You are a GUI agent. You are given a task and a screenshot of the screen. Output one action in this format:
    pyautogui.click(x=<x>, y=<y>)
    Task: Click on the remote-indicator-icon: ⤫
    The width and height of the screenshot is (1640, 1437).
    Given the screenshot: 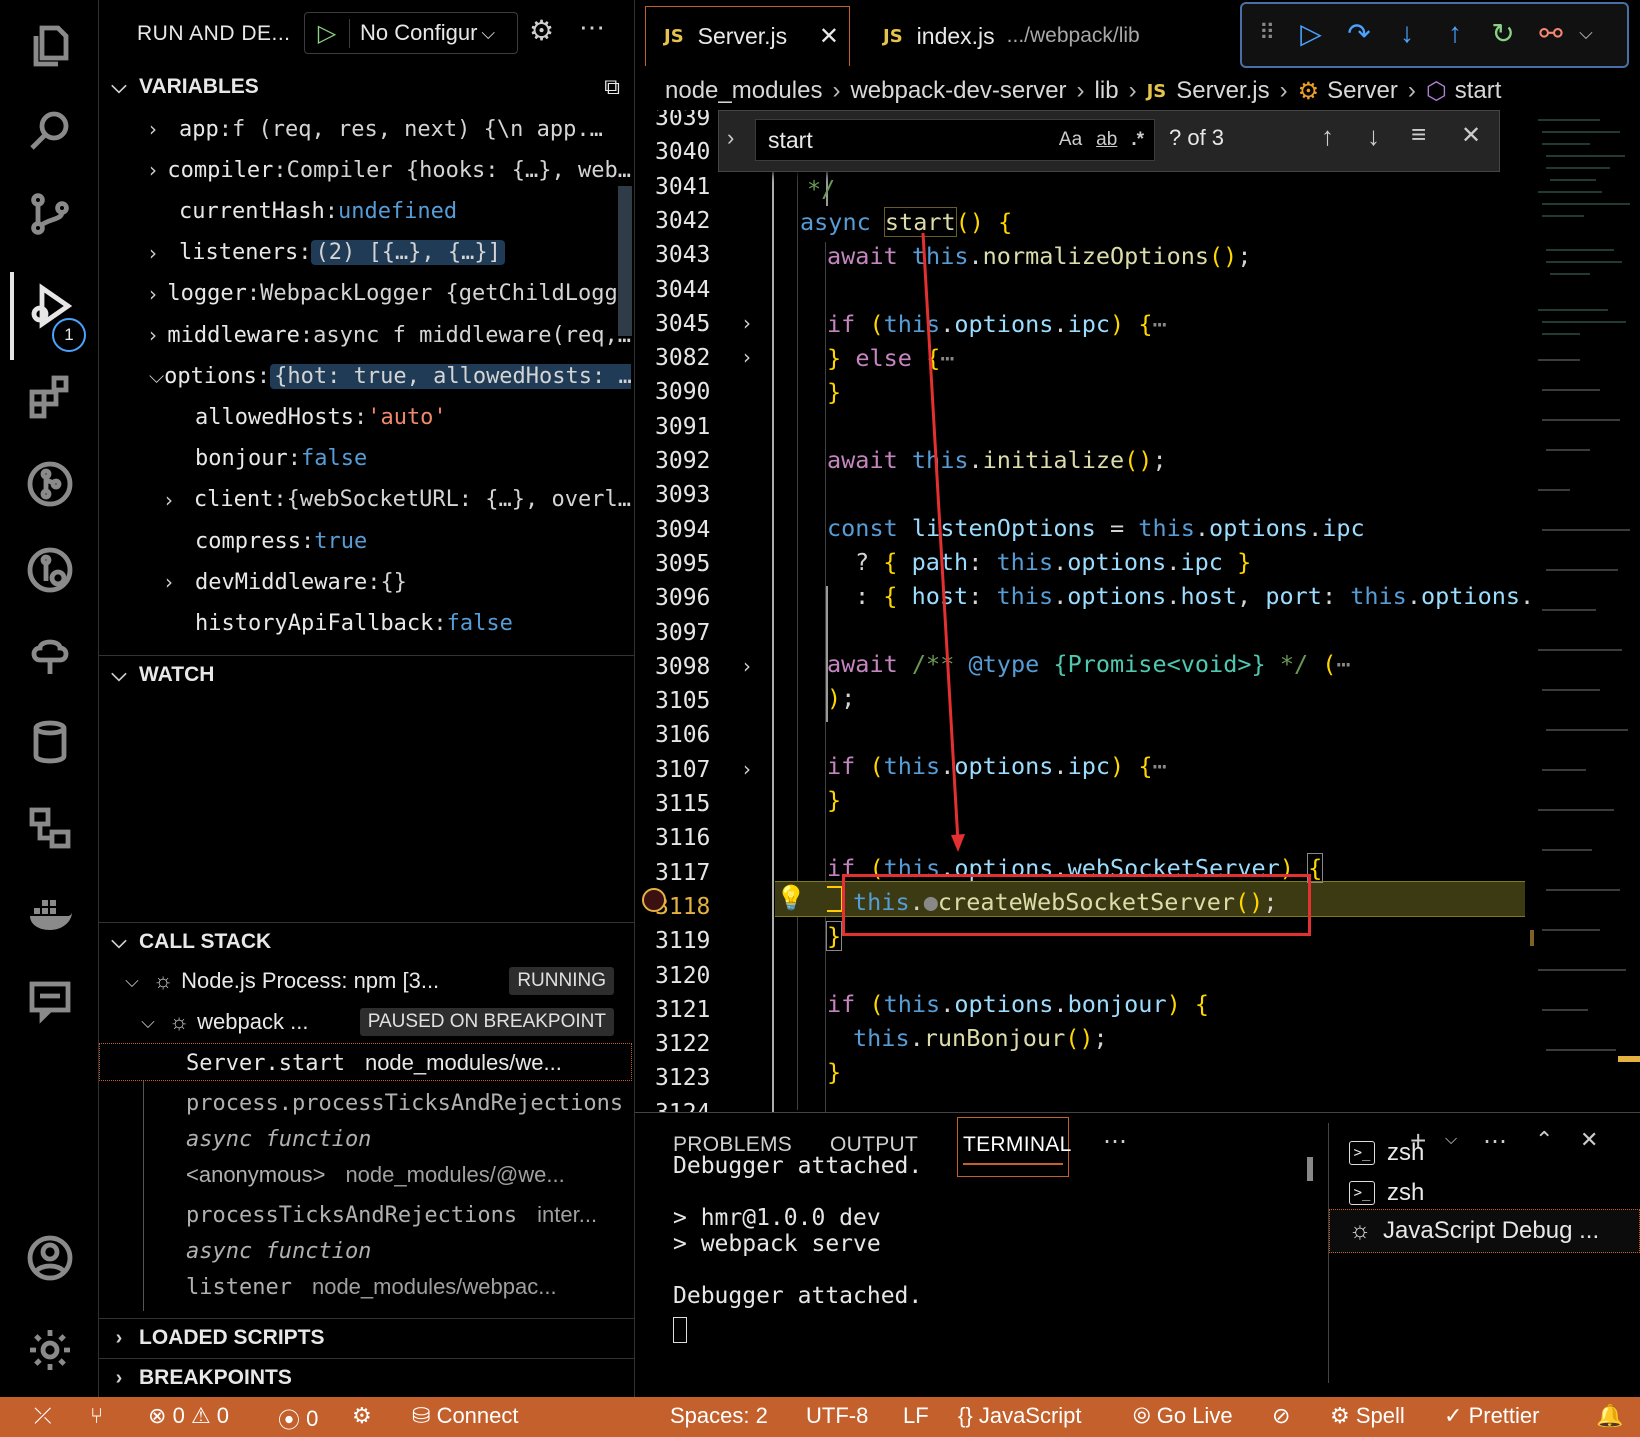 What is the action you would take?
    pyautogui.click(x=43, y=1416)
    